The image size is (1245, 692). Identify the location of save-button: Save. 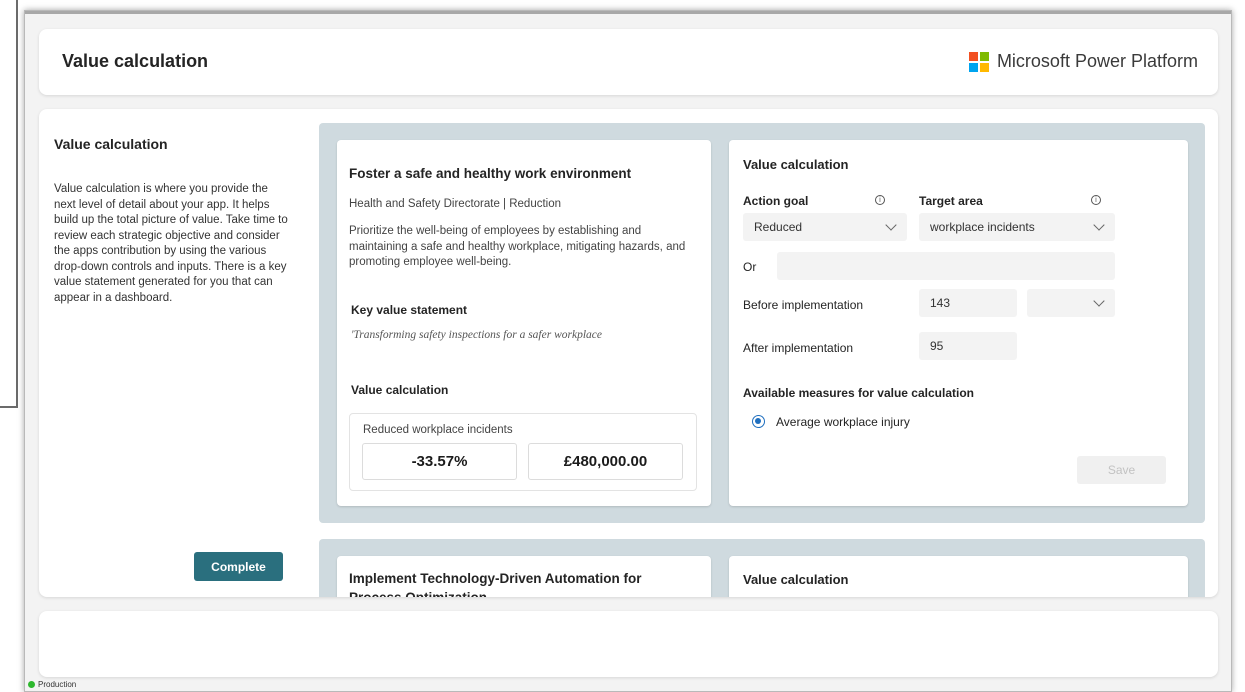
(1121, 470).